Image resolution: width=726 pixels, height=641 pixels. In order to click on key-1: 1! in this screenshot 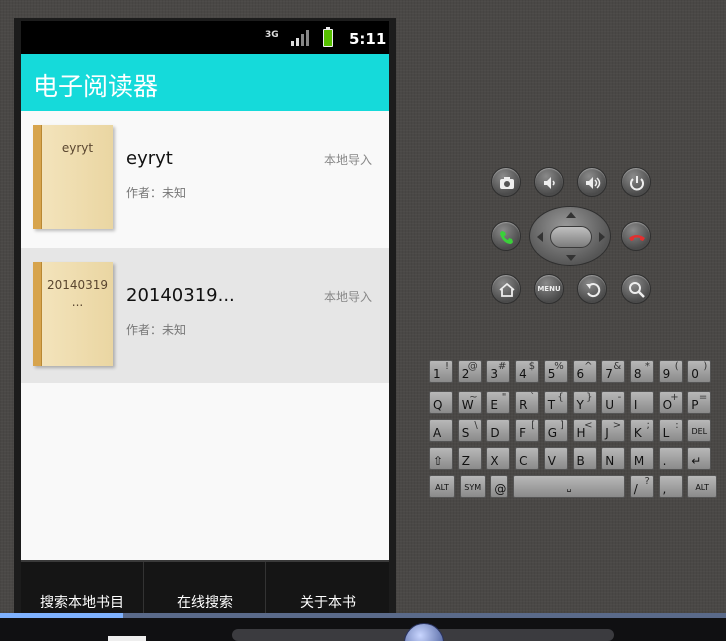, I will do `click(441, 371)`.